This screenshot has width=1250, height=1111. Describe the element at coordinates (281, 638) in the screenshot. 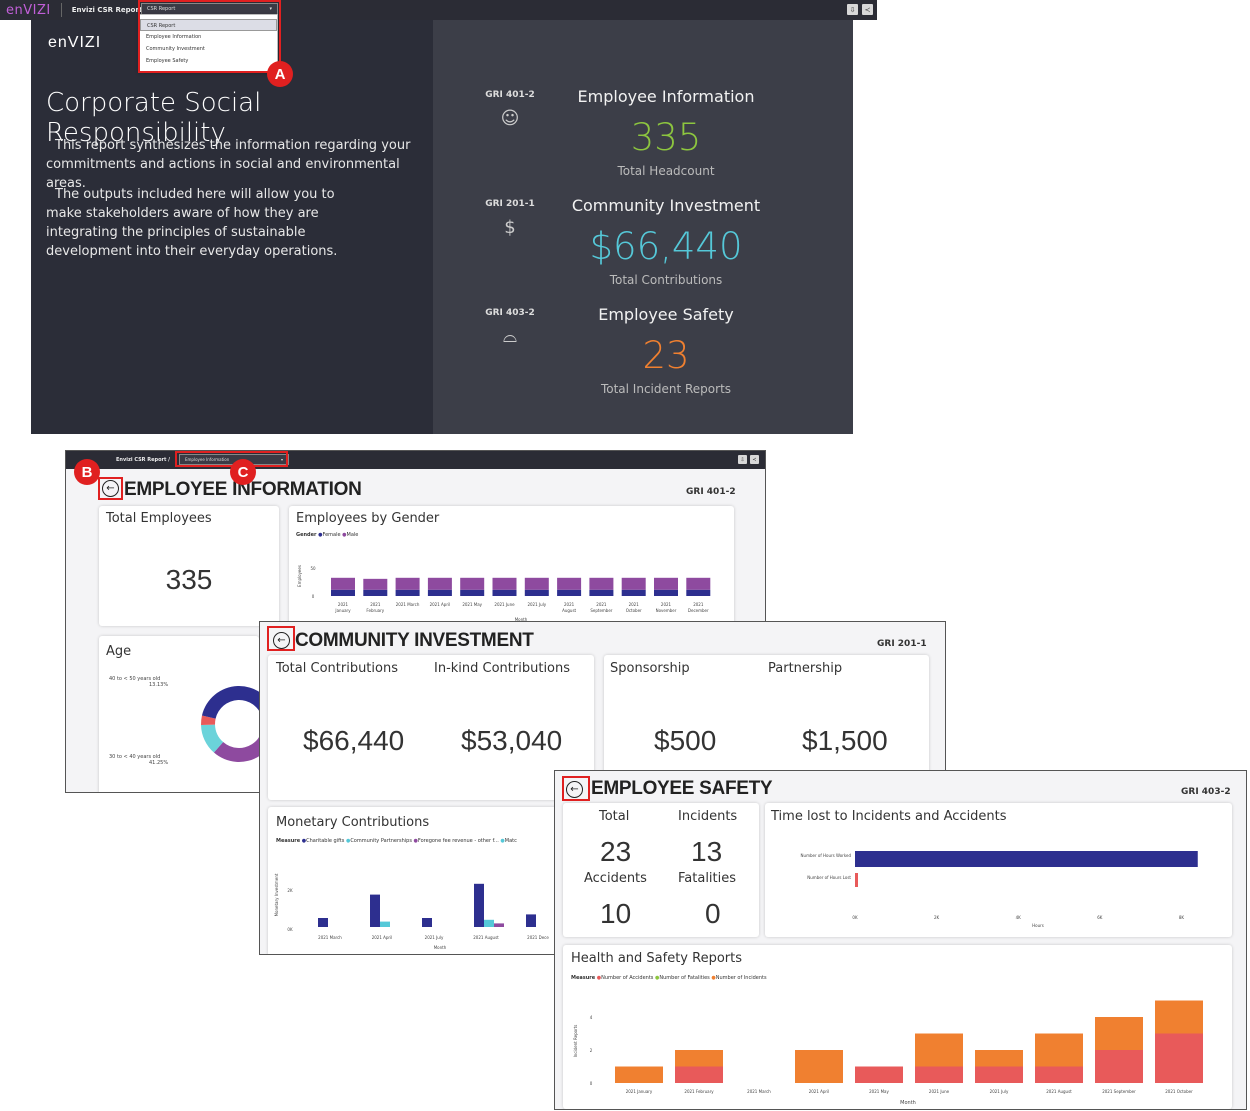

I see `highlight-box-e` at that location.